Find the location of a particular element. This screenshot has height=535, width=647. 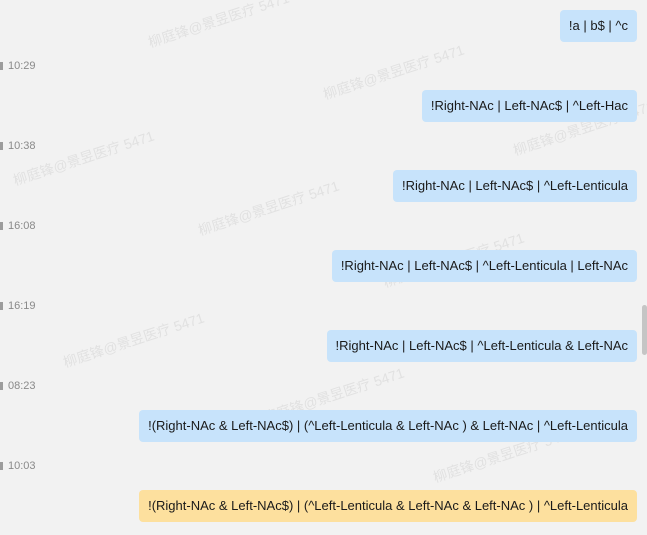

timestamp-text: 16:19 is located at coordinates (22, 306).